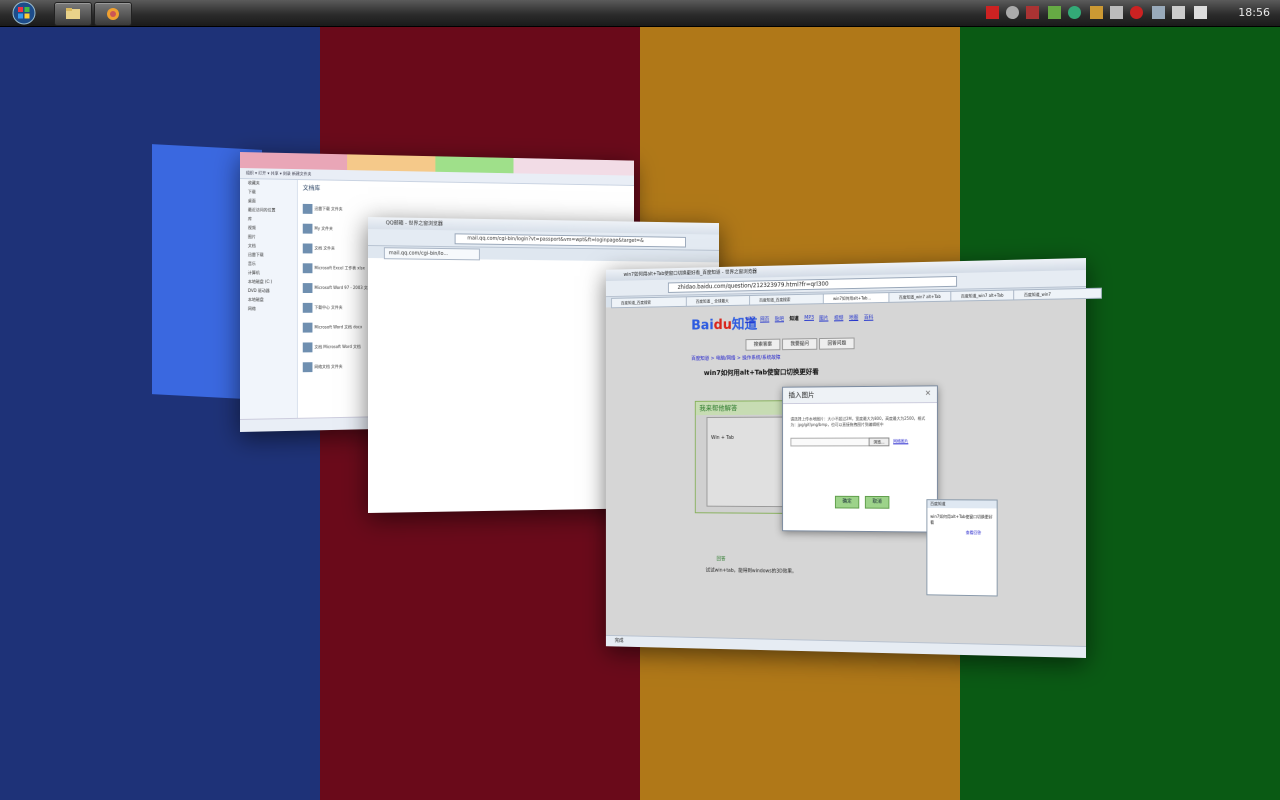 Image resolution: width=1280 pixels, height=800 pixels. I want to click on category-link: 地图, so click(853, 317).